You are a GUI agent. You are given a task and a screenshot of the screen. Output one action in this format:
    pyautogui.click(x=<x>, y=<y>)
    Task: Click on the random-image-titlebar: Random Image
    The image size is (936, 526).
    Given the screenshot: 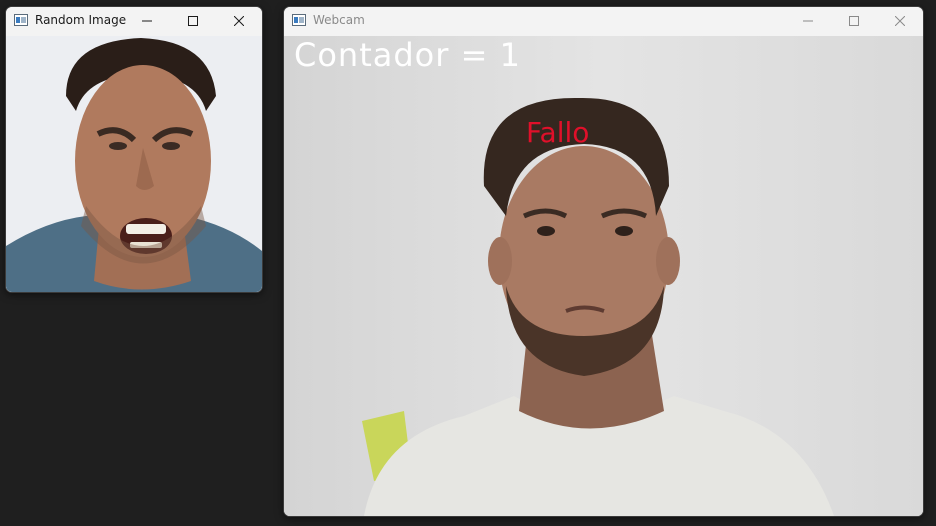 What is the action you would take?
    pyautogui.click(x=134, y=21)
    